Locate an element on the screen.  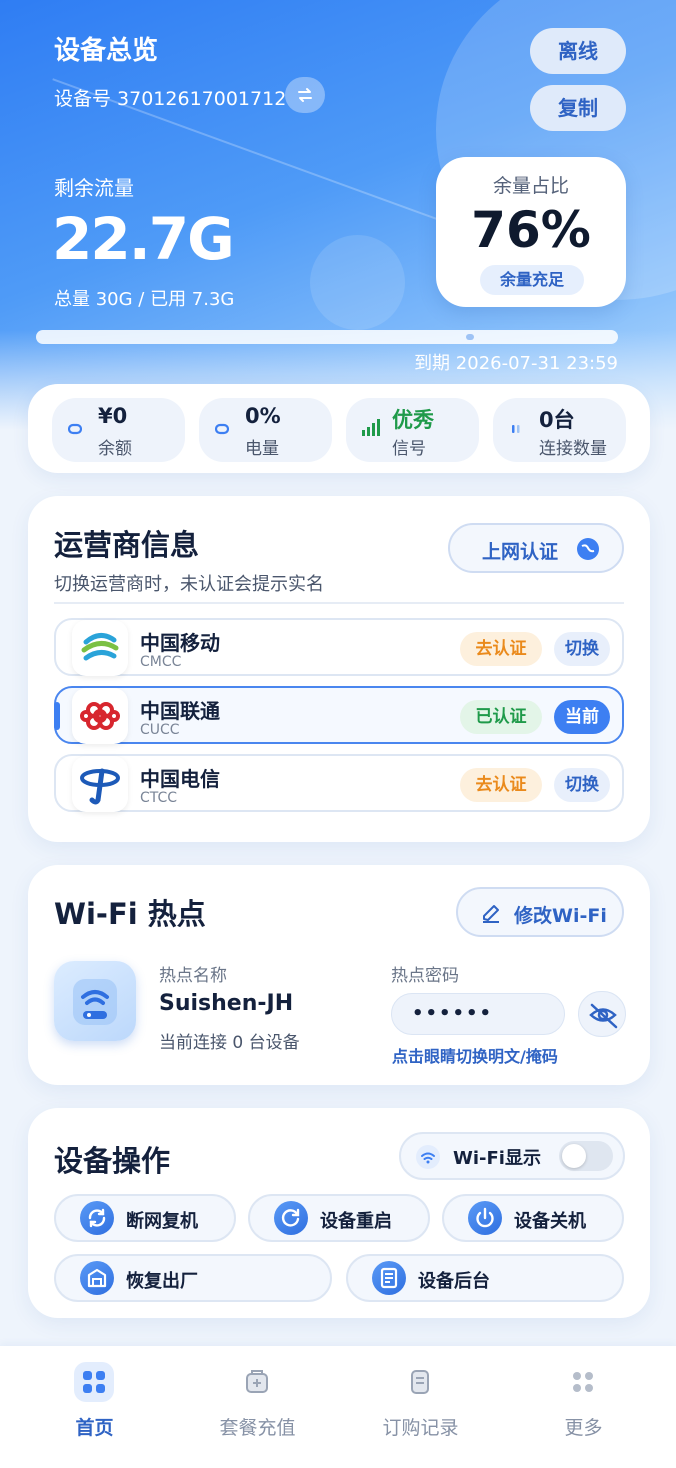
tab-home: 首页 is located at coordinates (94, 1407).